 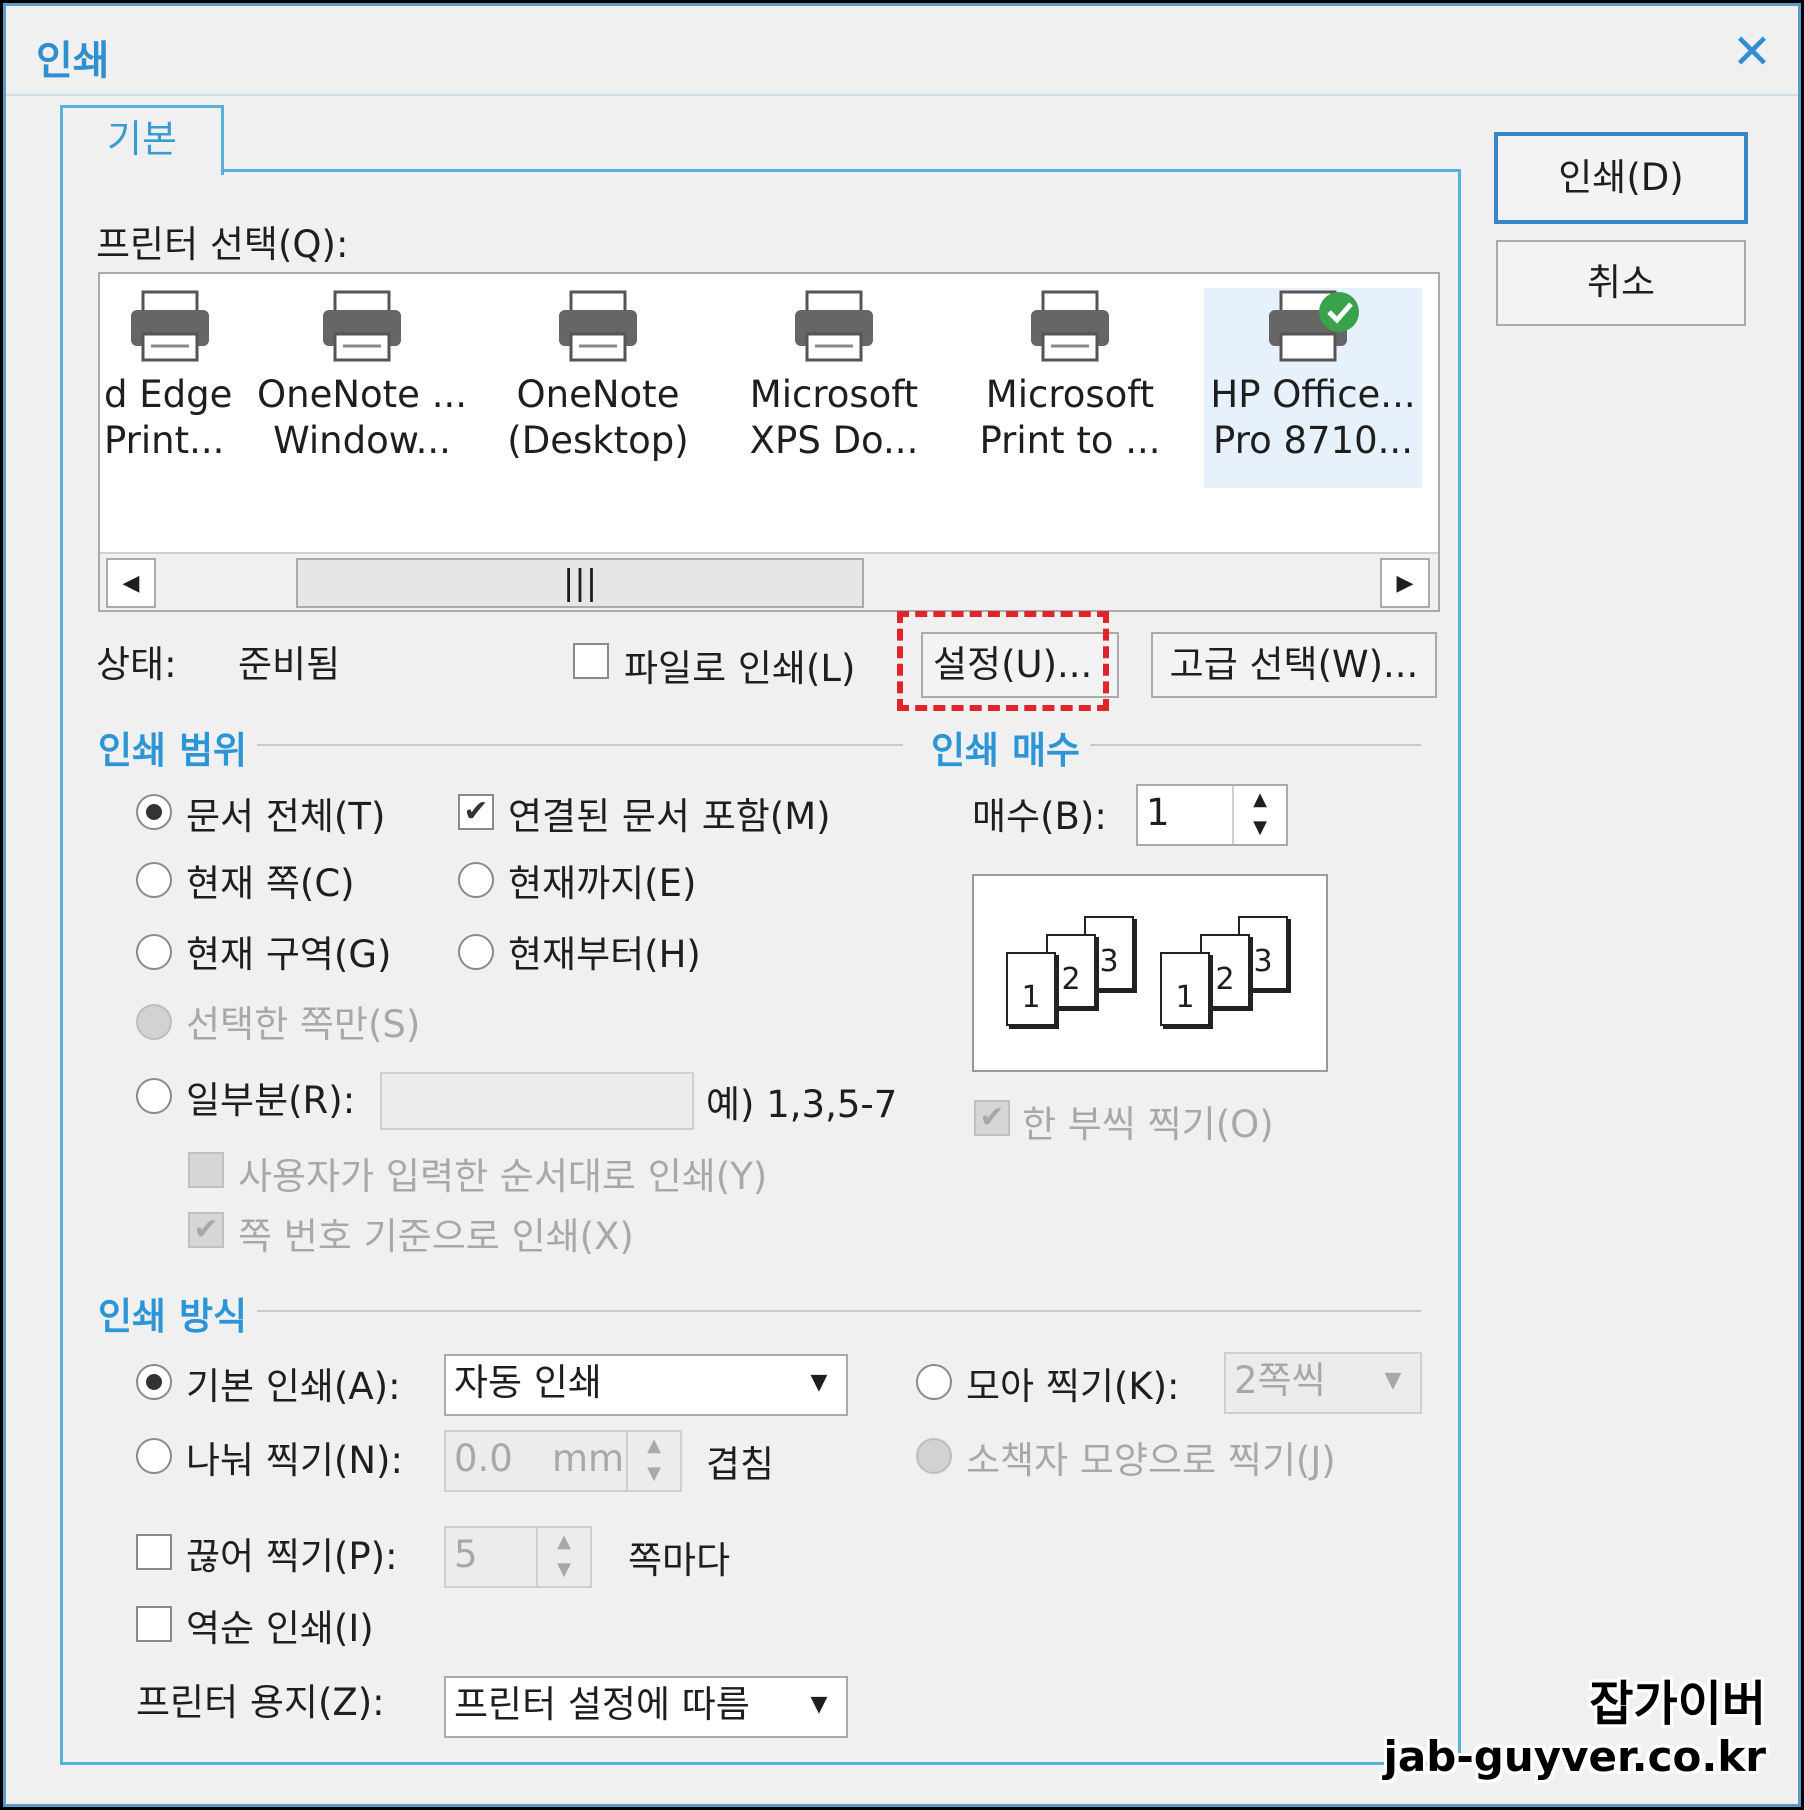 I want to click on range-up-to-current-label: 현재까지(E), so click(x=602, y=883).